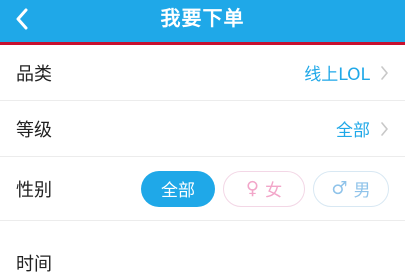  Describe the element at coordinates (178, 191) in the screenshot. I see `gender-option-all-label: 全部` at that location.